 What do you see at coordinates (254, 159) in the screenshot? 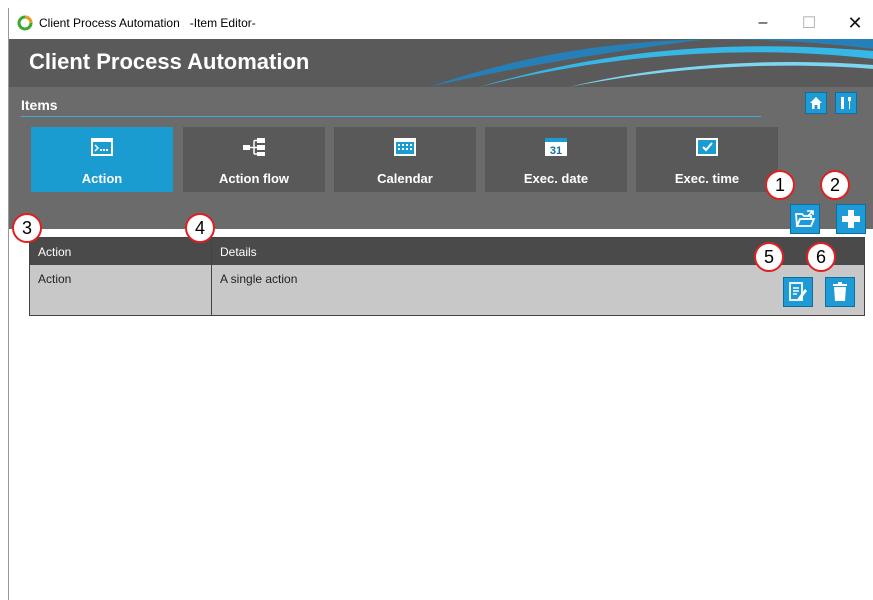
I see `tile-action-flow: Action flow` at bounding box center [254, 159].